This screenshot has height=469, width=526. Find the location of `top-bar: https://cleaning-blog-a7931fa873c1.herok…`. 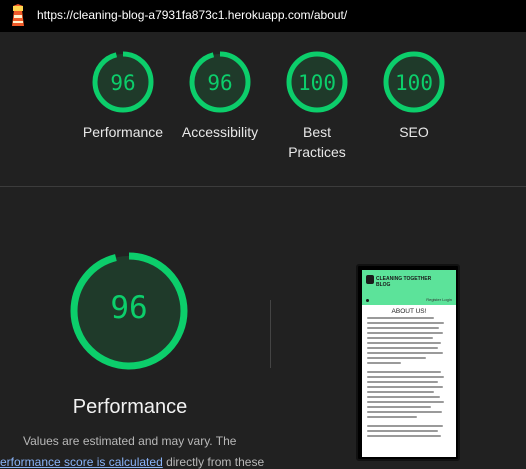

top-bar: https://cleaning-blog-a7931fa873c1.herok… is located at coordinates (263, 16).